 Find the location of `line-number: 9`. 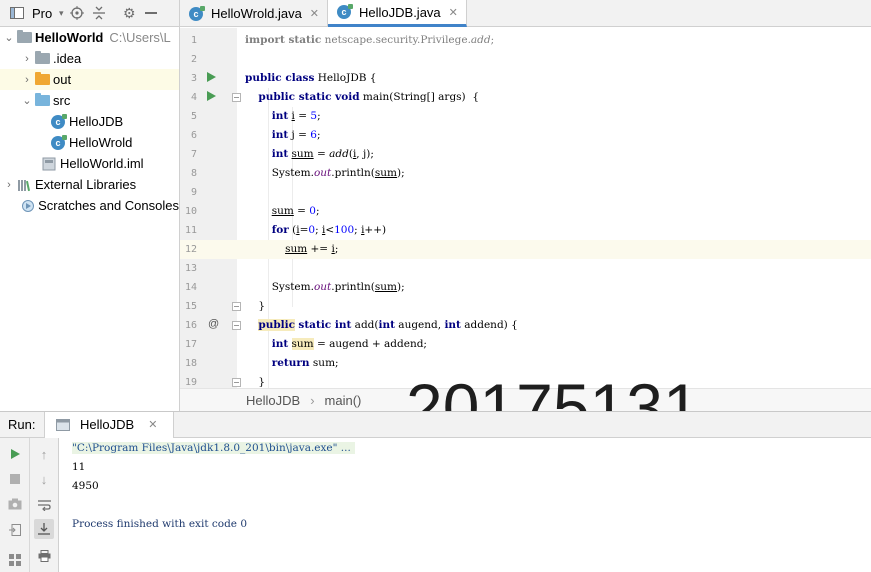

line-number: 9 is located at coordinates (193, 192).